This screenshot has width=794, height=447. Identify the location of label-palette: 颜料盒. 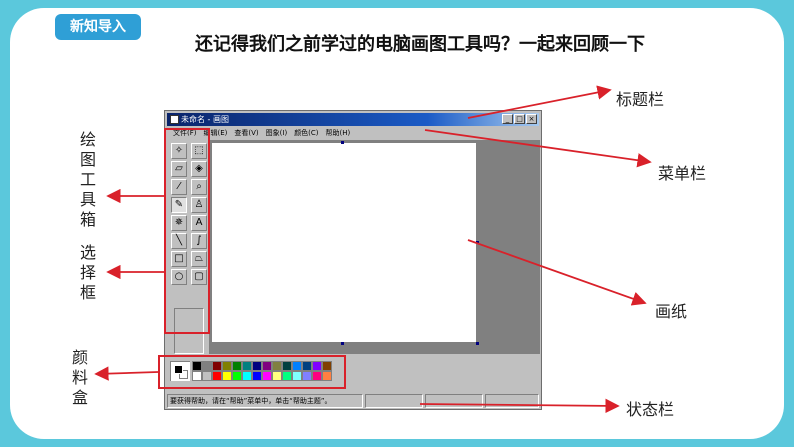
(79, 377).